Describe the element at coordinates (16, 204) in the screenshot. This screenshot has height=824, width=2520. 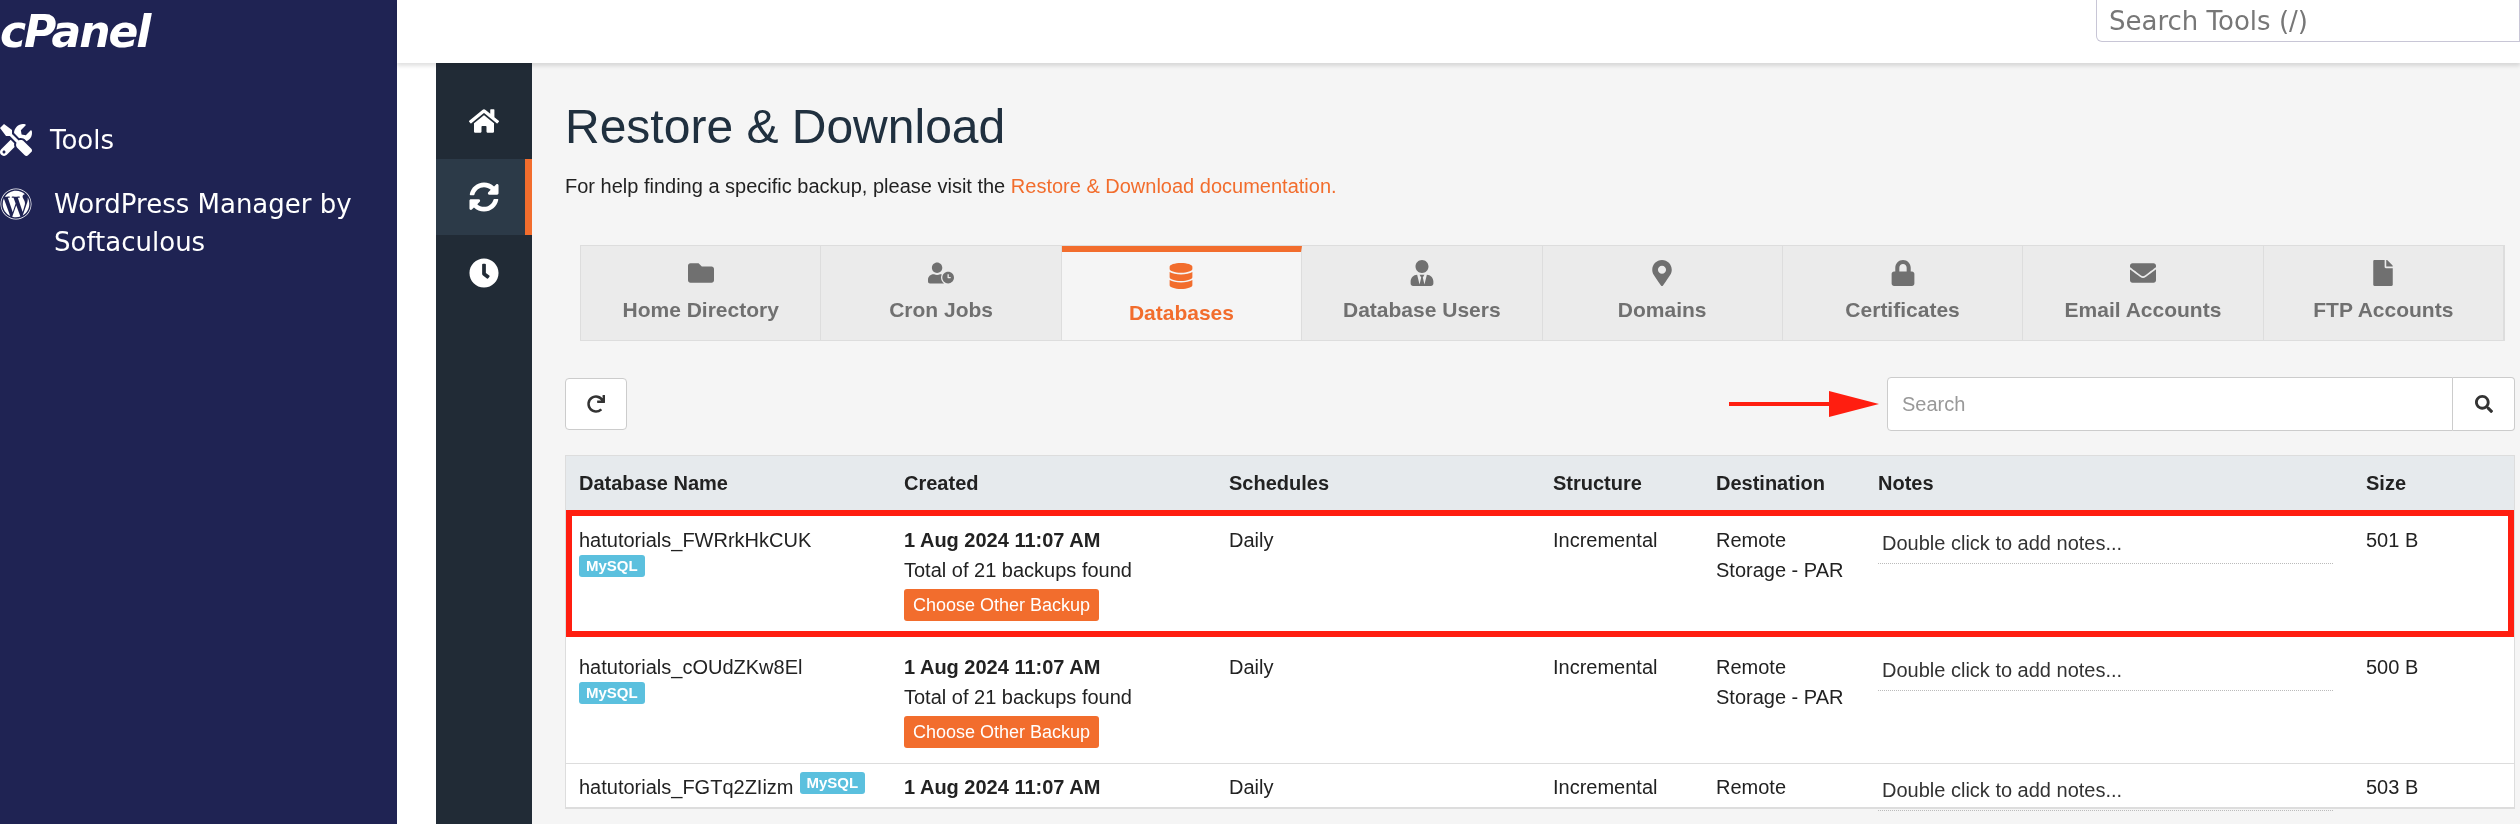
I see `wordpress-icon` at that location.